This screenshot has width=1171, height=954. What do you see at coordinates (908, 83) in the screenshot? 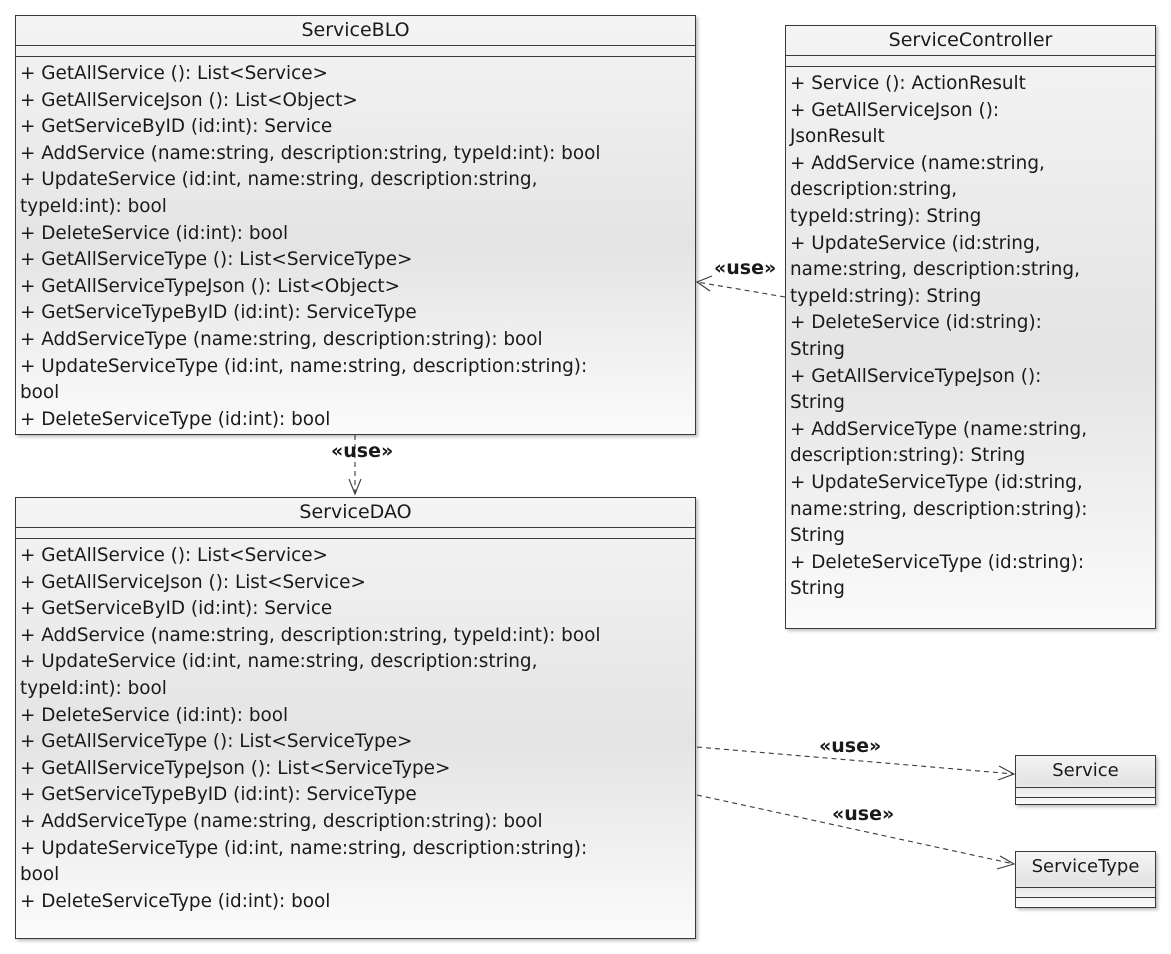
I see `operation: + Service (): ActionResult` at bounding box center [908, 83].